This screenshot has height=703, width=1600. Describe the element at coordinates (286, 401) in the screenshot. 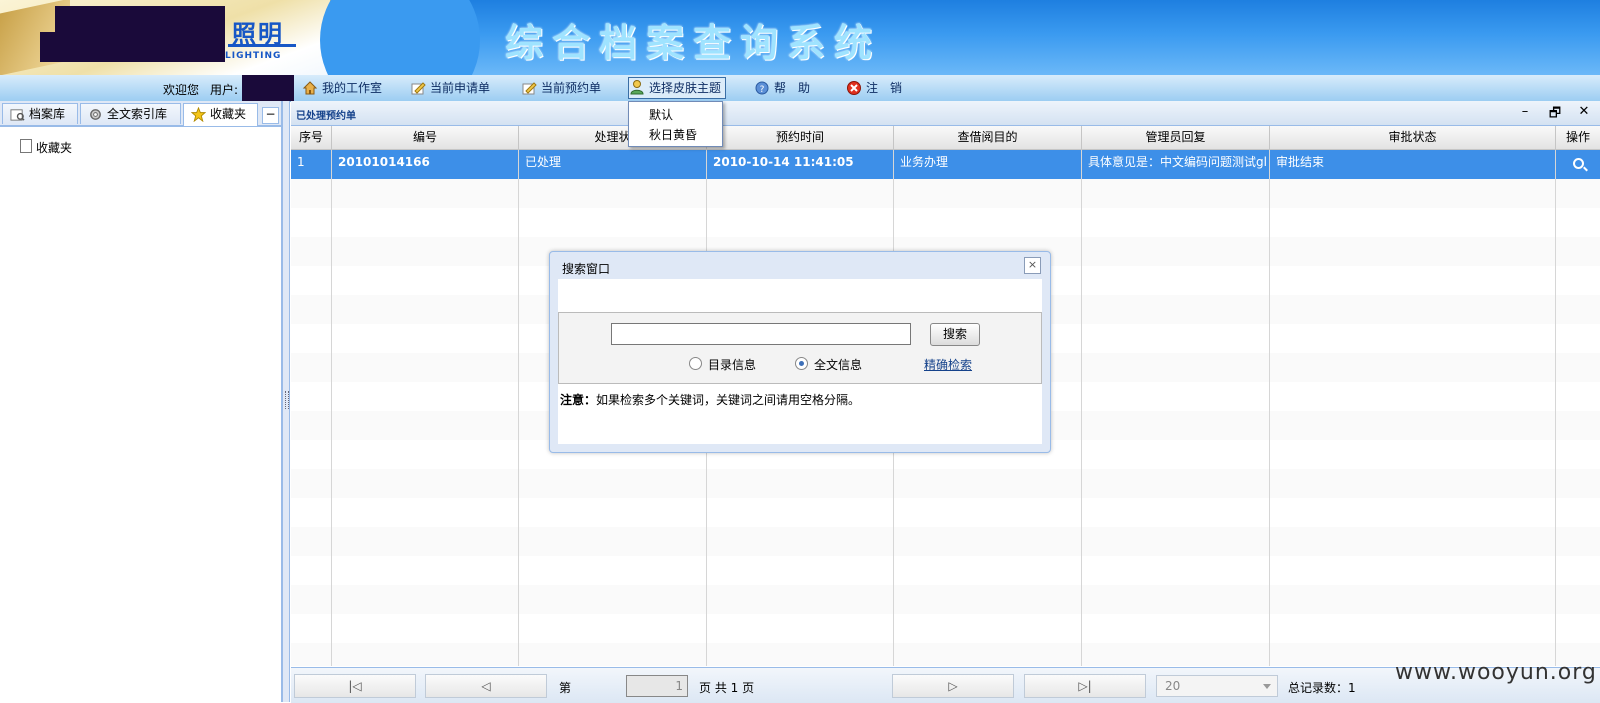

I see `panel-splitter` at that location.